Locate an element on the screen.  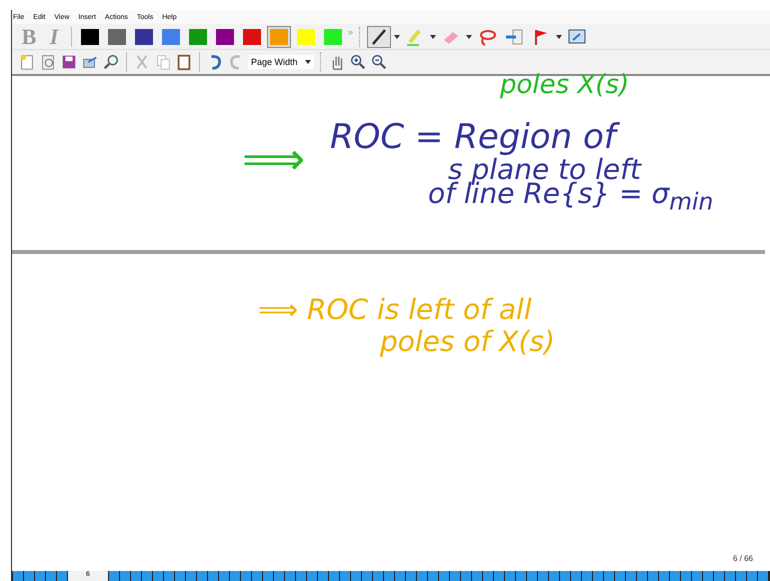
screen-icon is located at coordinates (577, 36).